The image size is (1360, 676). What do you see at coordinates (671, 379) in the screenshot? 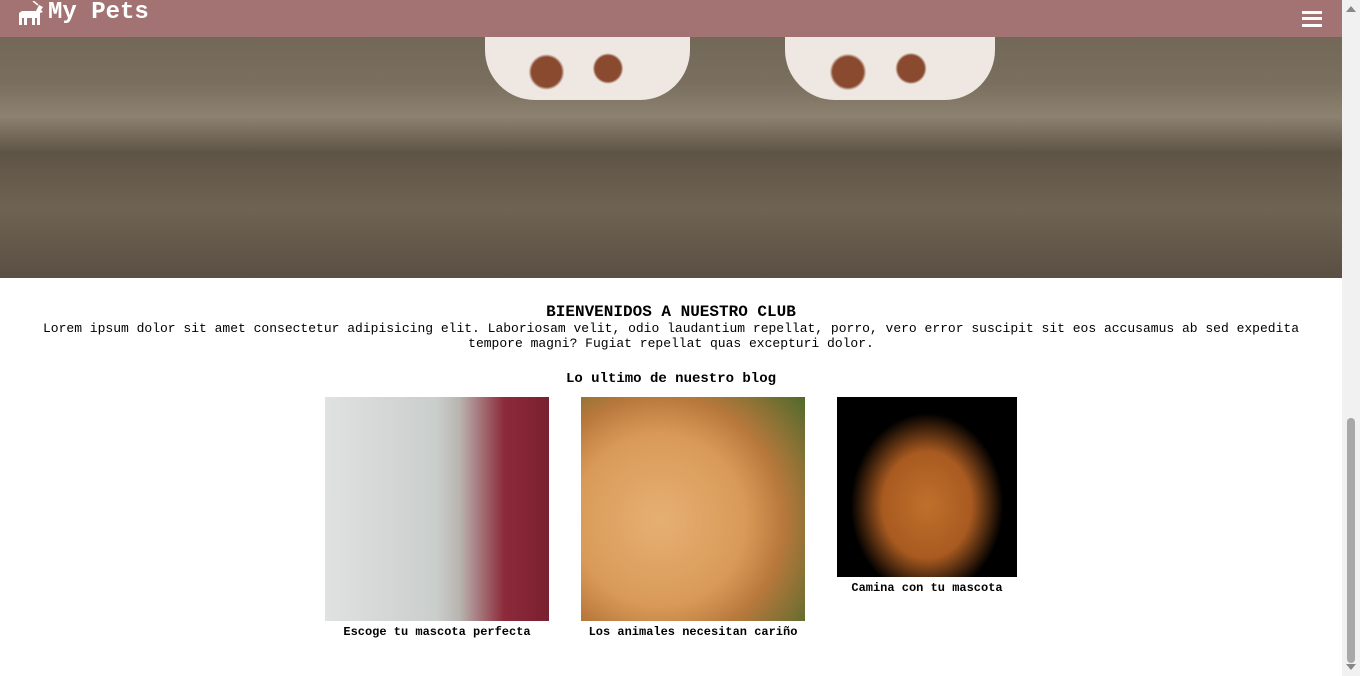
I see `blog-title: Lo ultimo de nuestro blog` at bounding box center [671, 379].